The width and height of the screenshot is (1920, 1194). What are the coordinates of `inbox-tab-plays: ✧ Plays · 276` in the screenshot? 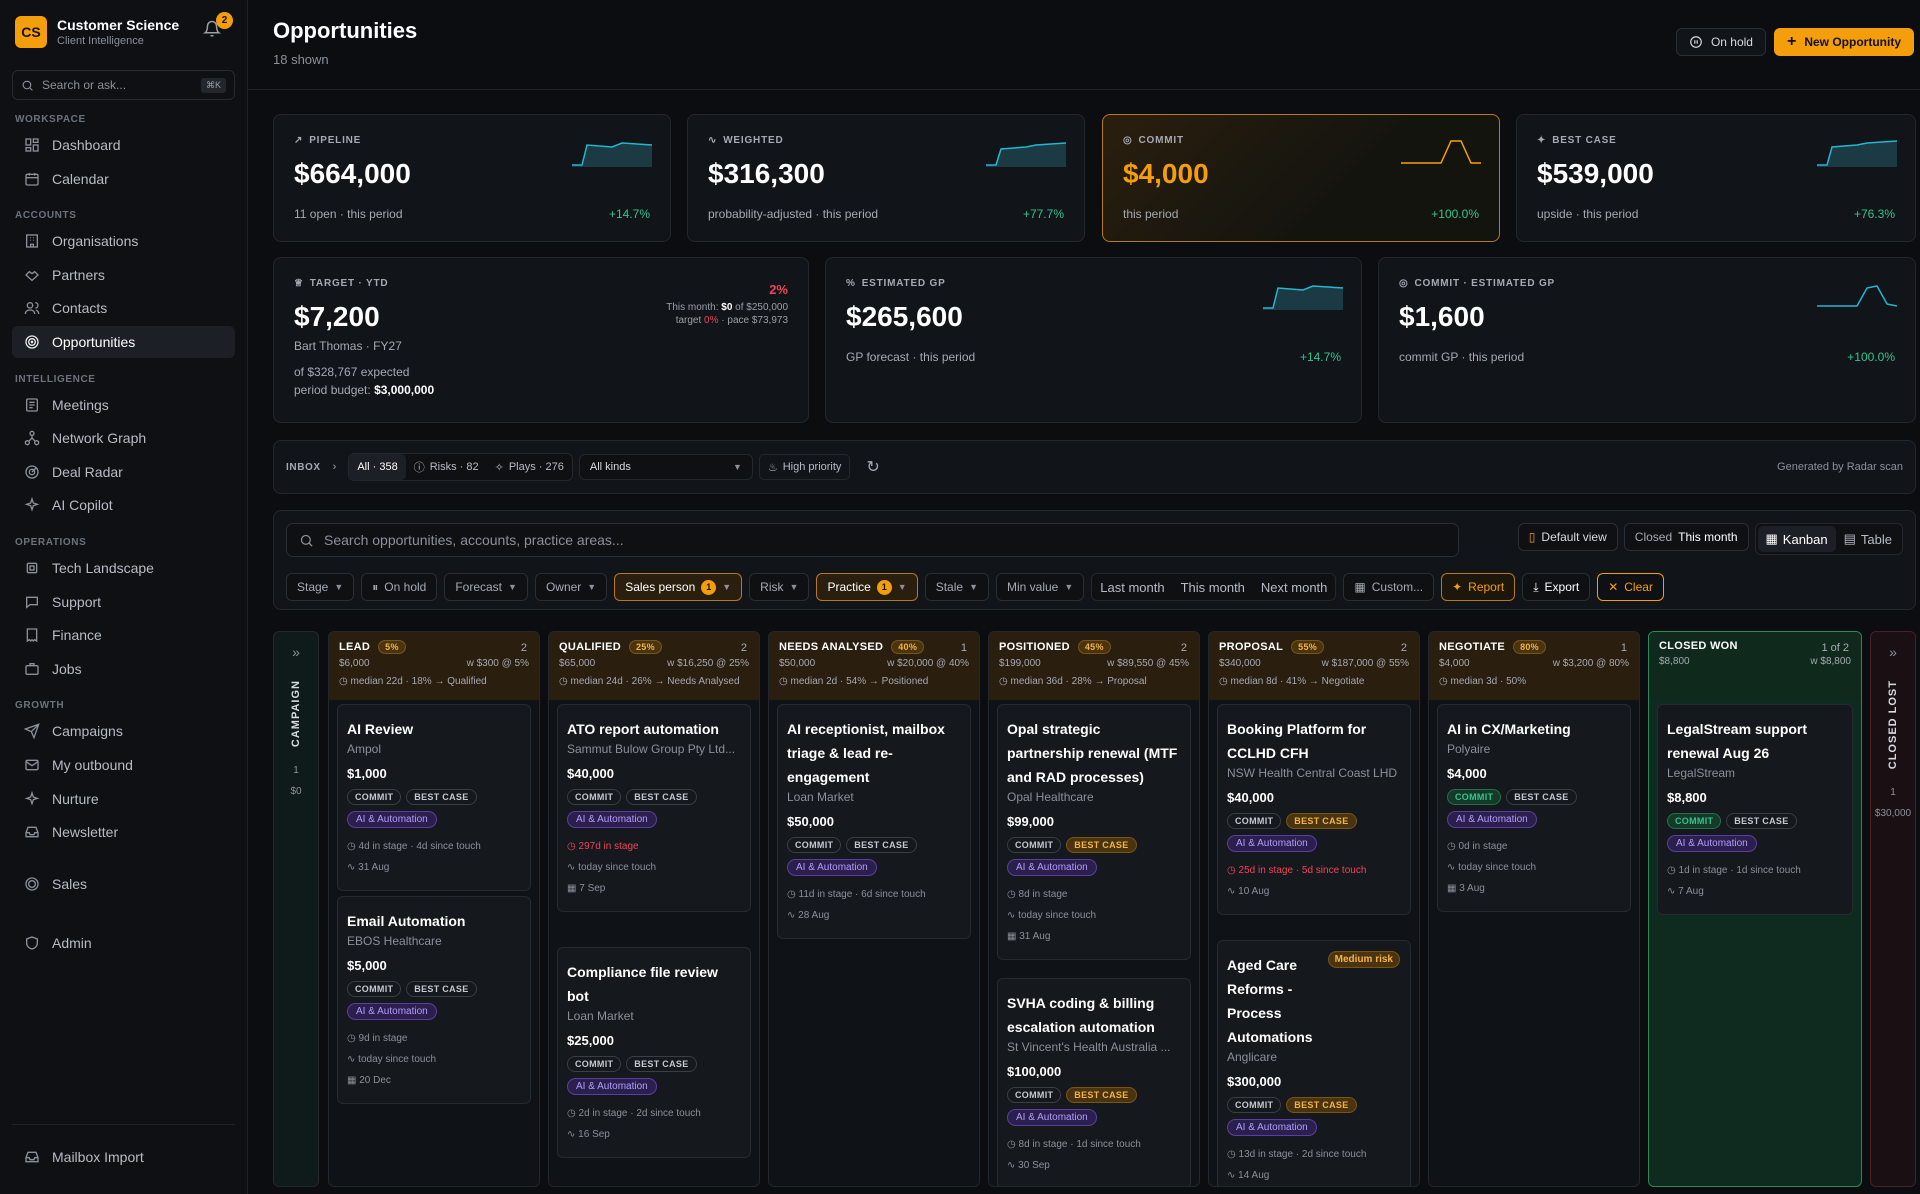 It's located at (529, 467).